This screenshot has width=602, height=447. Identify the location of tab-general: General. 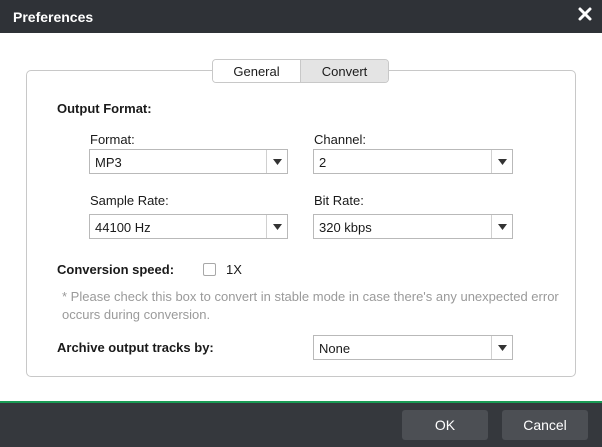
(256, 71).